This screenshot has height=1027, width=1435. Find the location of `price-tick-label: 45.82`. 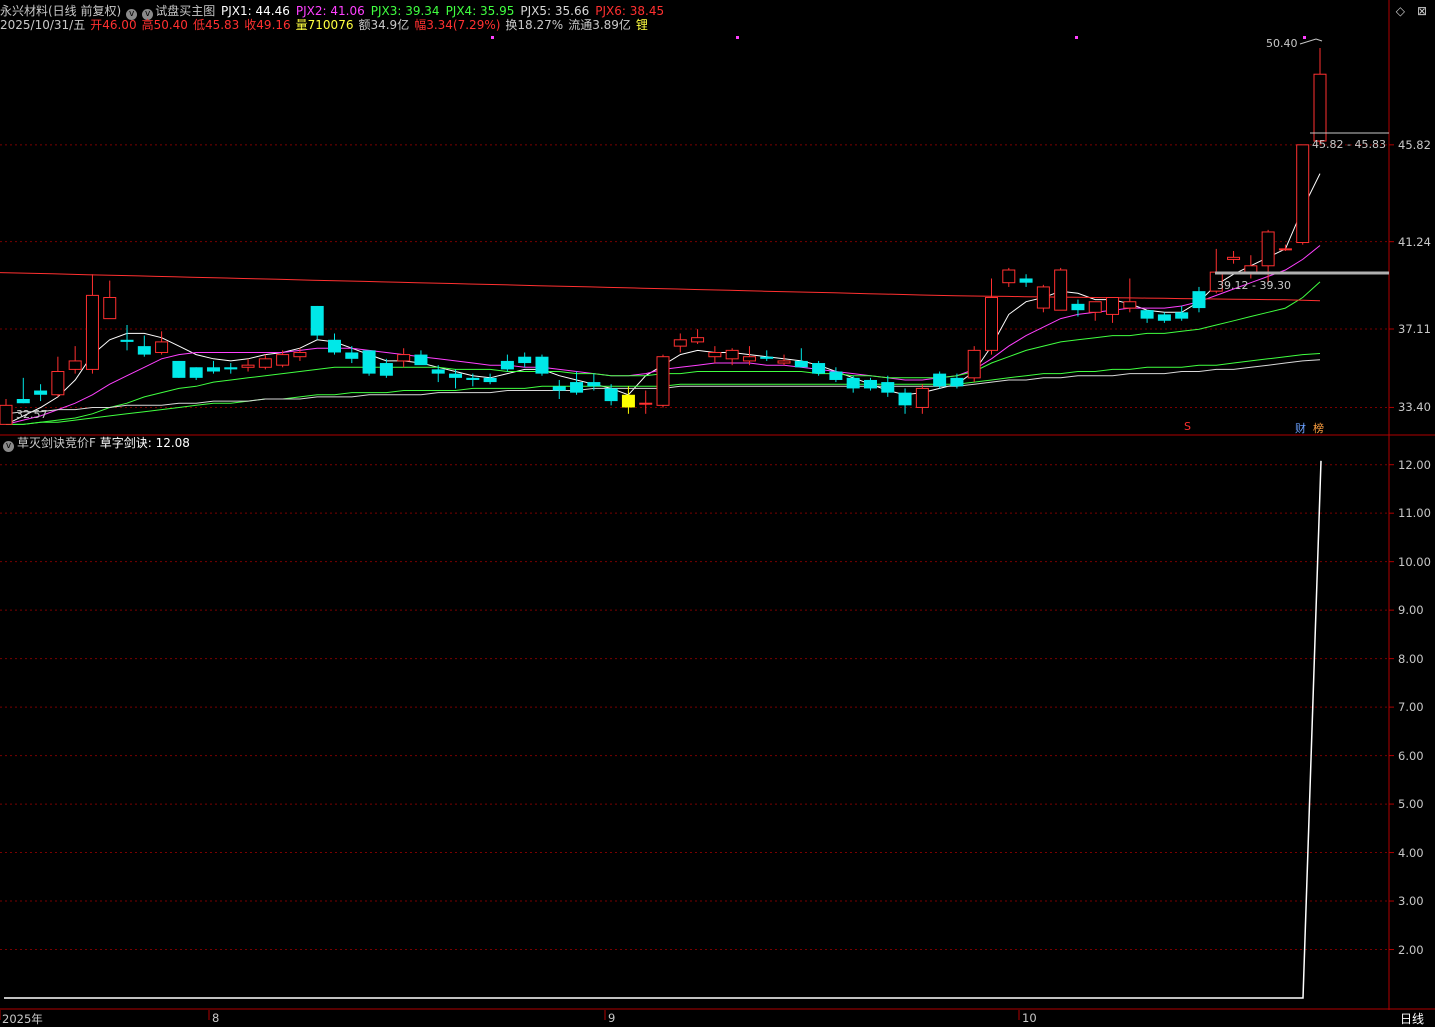

price-tick-label: 45.82 is located at coordinates (1414, 144).